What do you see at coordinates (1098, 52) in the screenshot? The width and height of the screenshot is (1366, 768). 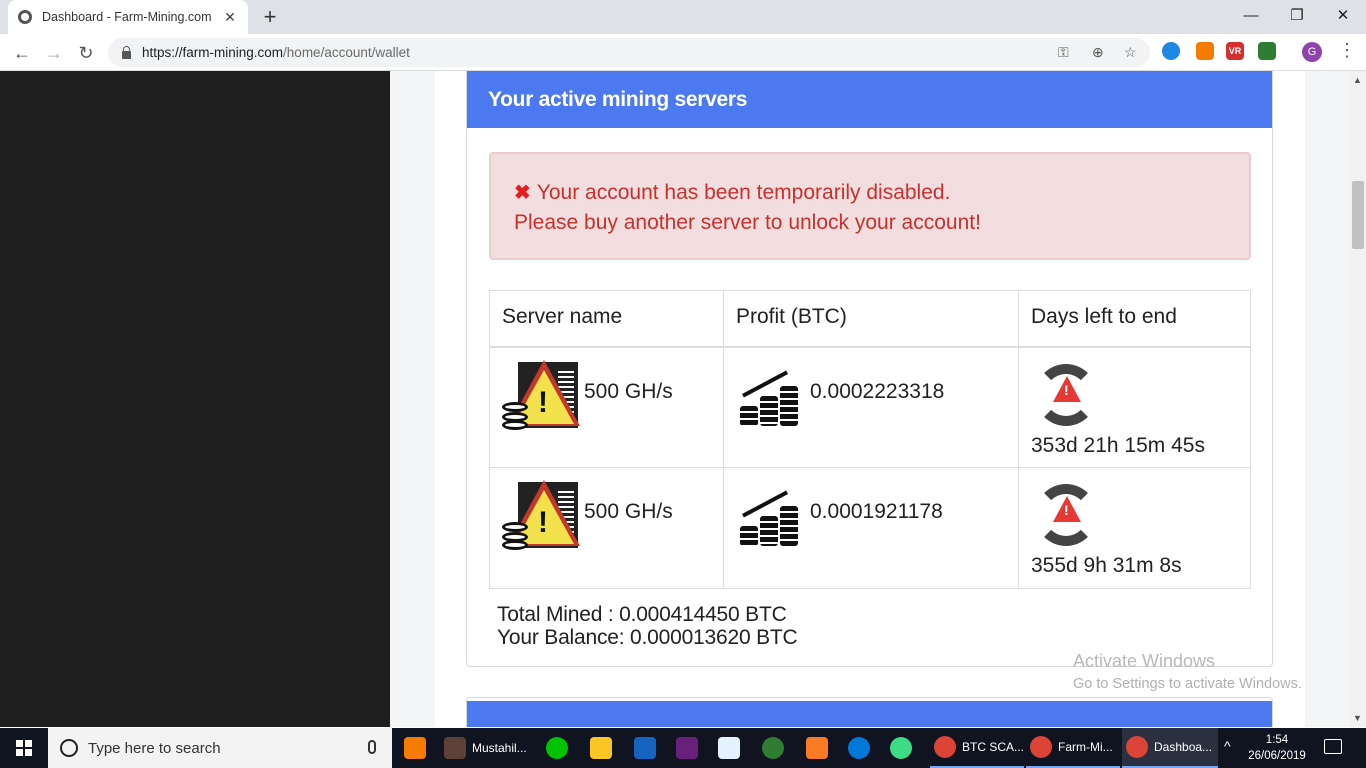 I see `zoom-icon: ⊕` at bounding box center [1098, 52].